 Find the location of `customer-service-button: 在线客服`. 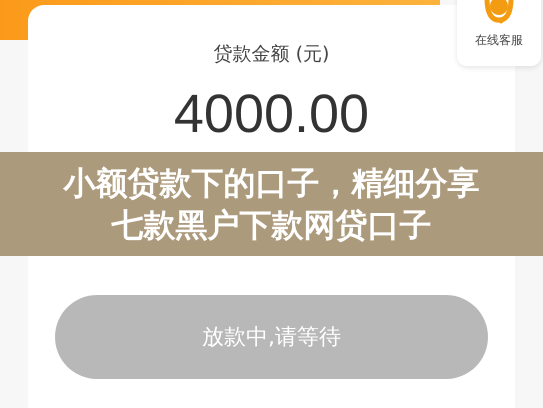

customer-service-button: 在线客服 is located at coordinates (499, 33).